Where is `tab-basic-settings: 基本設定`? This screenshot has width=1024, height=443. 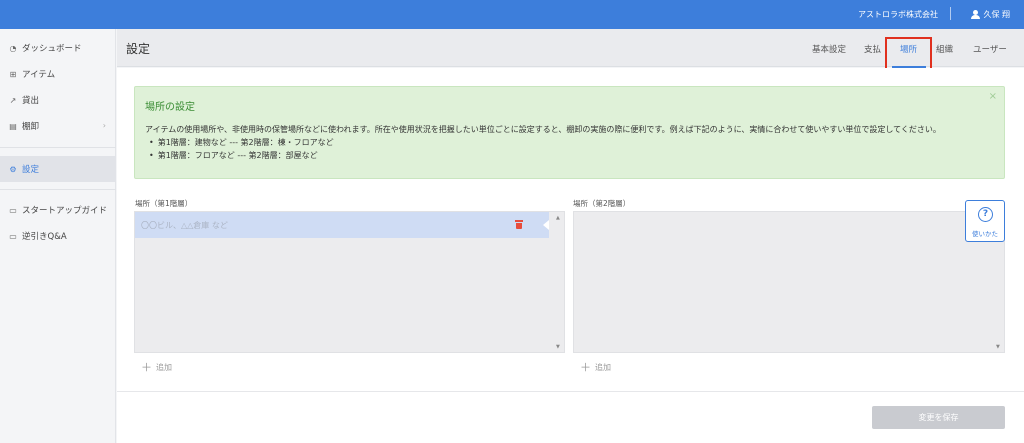 tab-basic-settings: 基本設定 is located at coordinates (829, 49).